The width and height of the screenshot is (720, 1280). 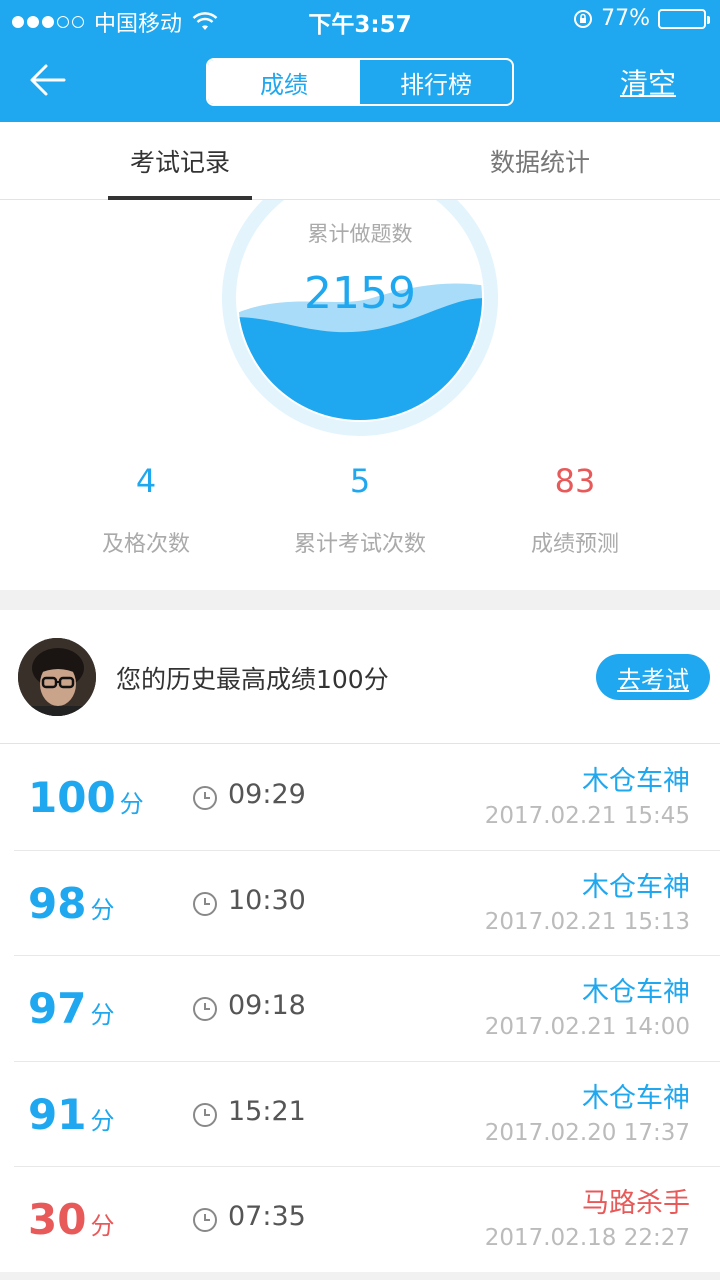 What do you see at coordinates (360, 234) in the screenshot?
I see `total-questions-label: 累计做题数` at bounding box center [360, 234].